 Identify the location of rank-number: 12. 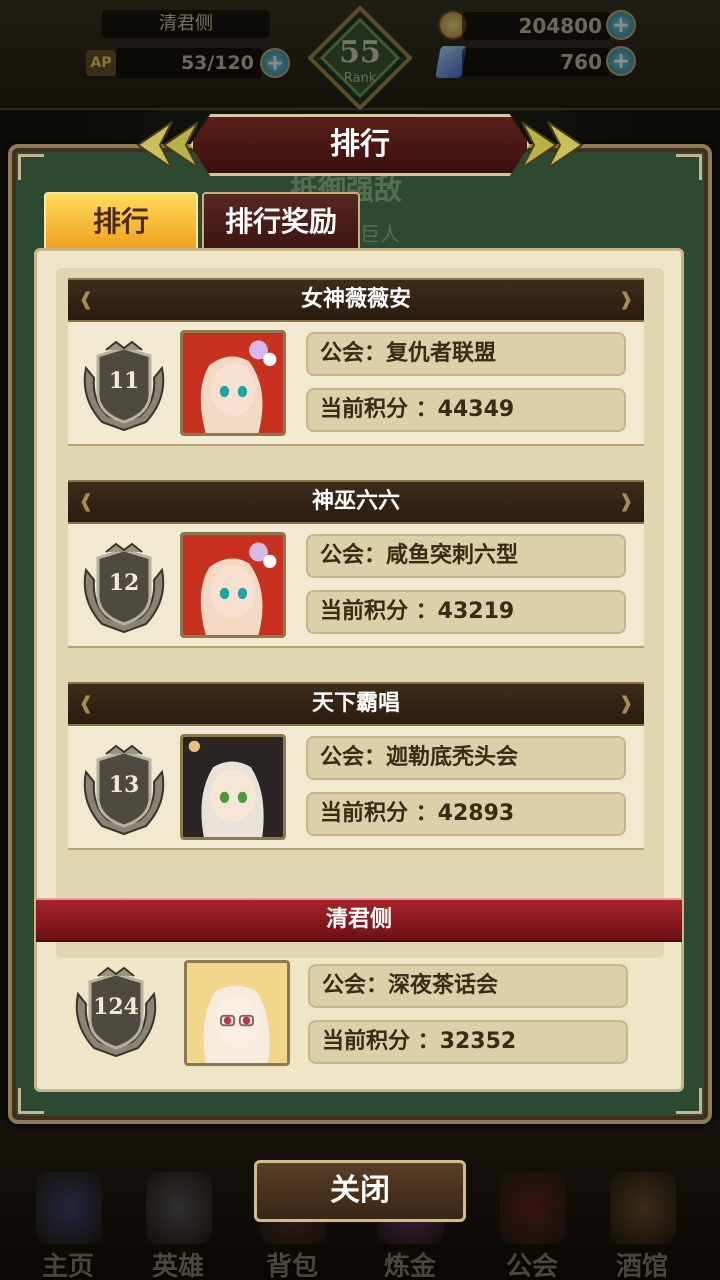
(124, 583).